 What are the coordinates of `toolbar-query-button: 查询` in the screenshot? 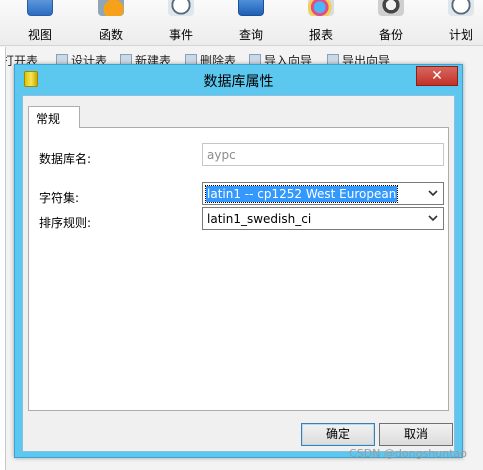 It's located at (251, 23).